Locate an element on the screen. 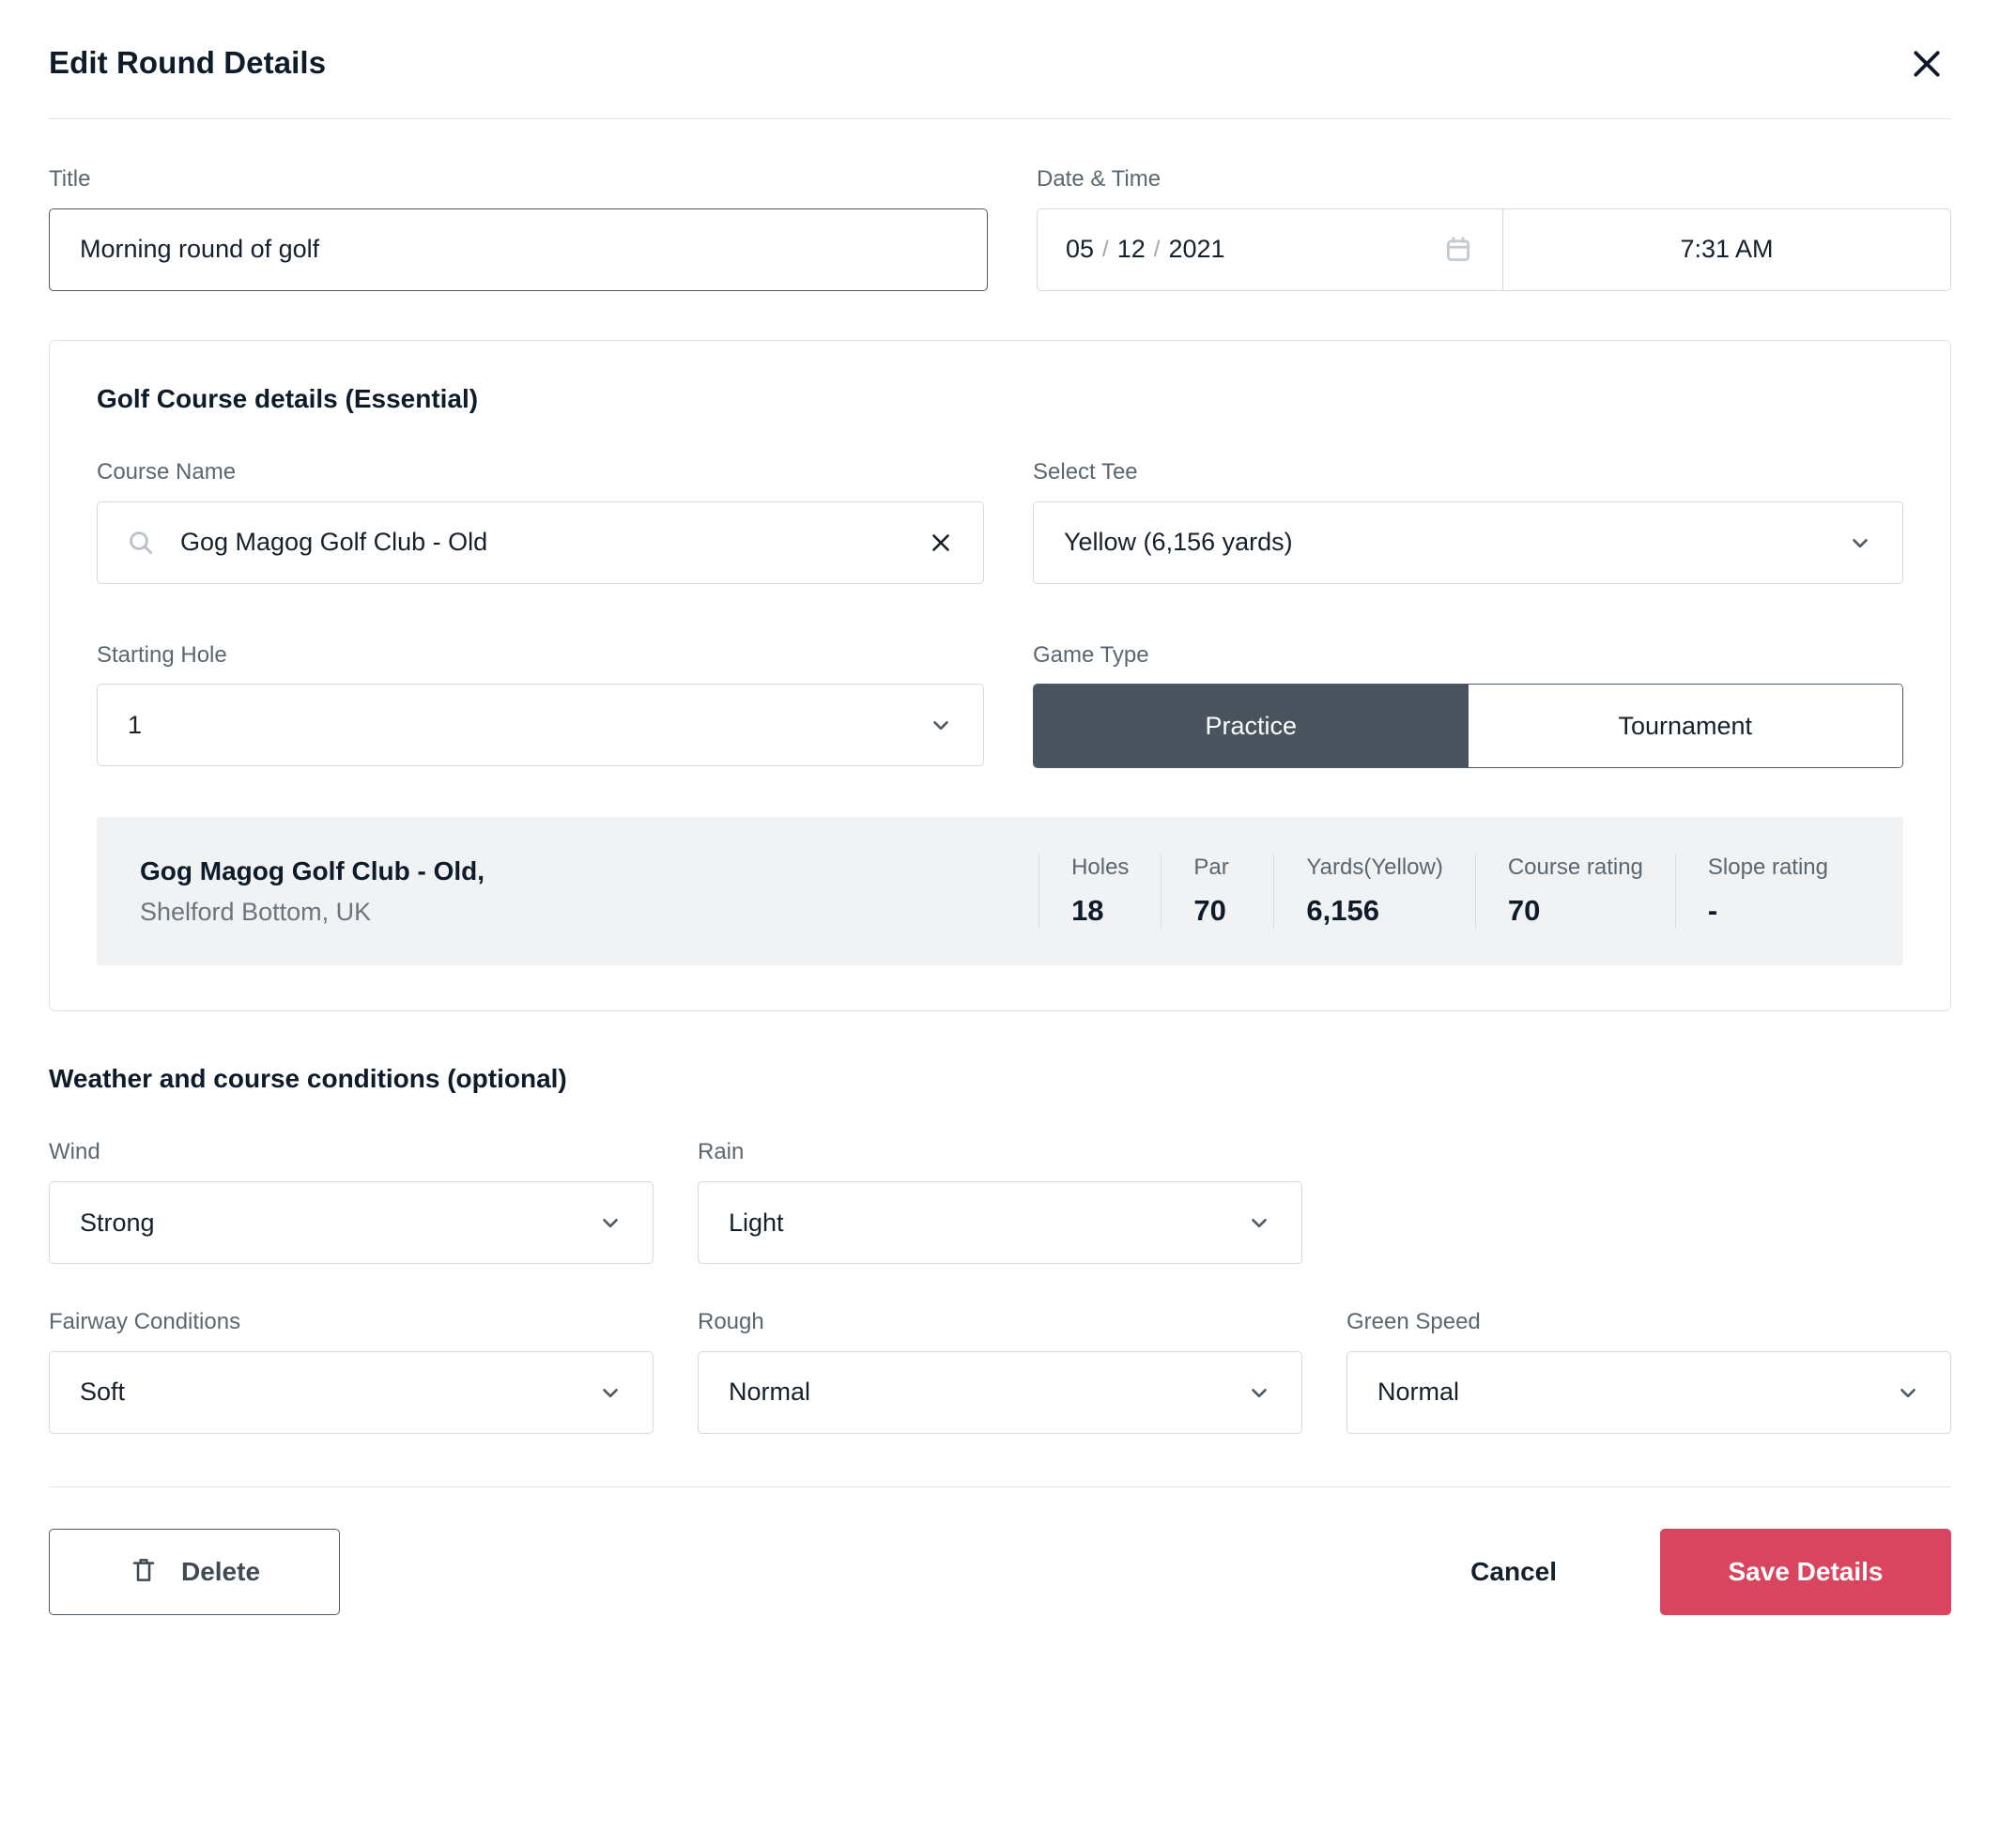 This screenshot has height=1848, width=2000. title-field-group: Title is located at coordinates (518, 228).